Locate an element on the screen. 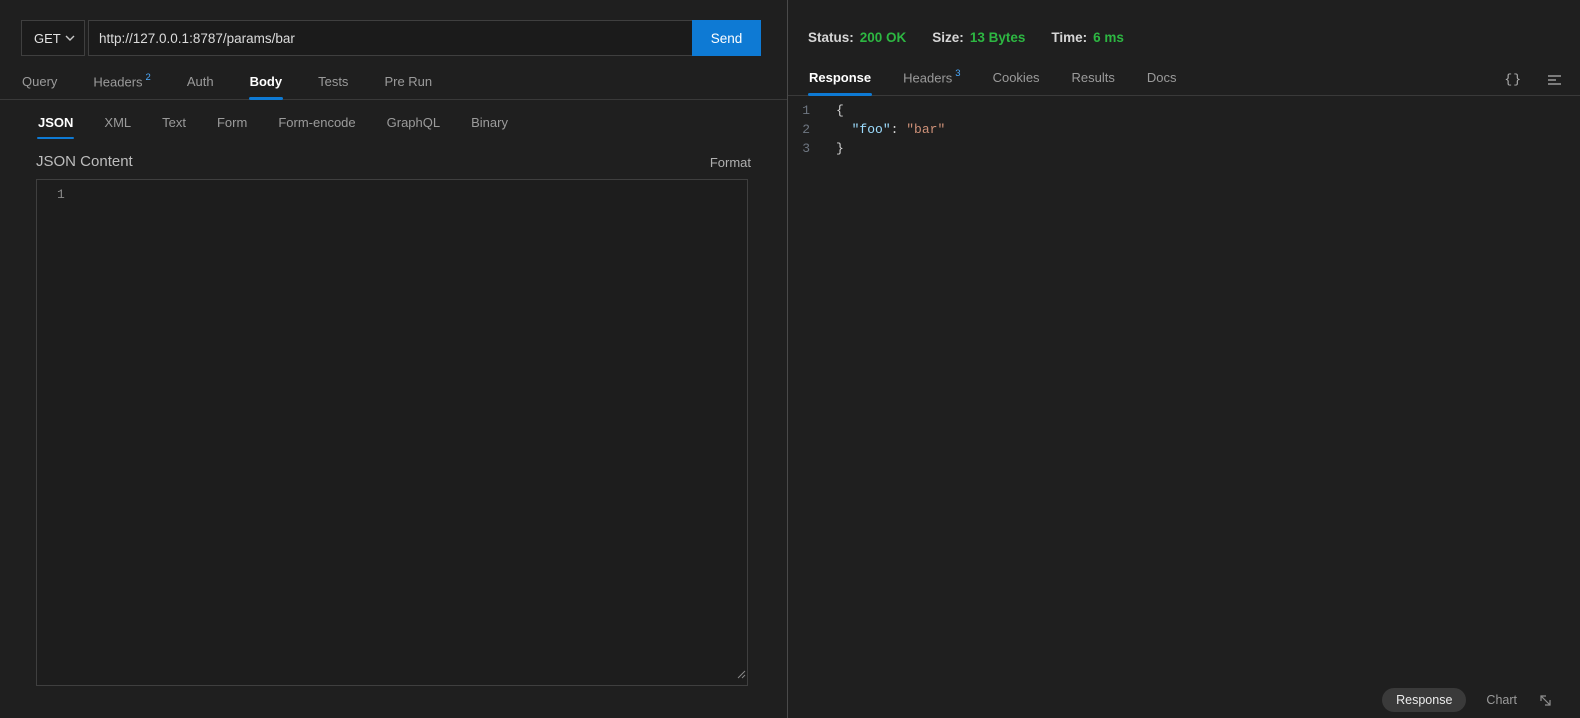 The image size is (1580, 718). code-line: 1 { is located at coordinates (1184, 110).